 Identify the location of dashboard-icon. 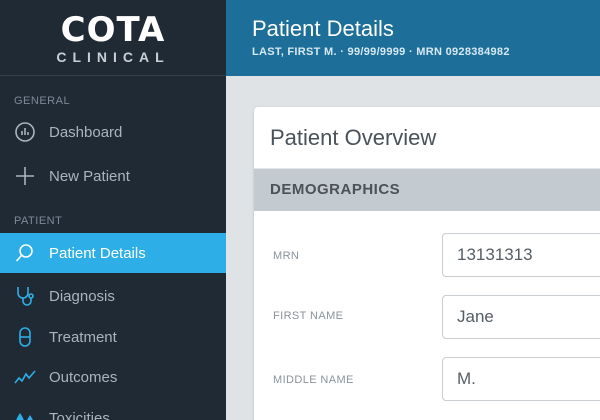
(25, 132).